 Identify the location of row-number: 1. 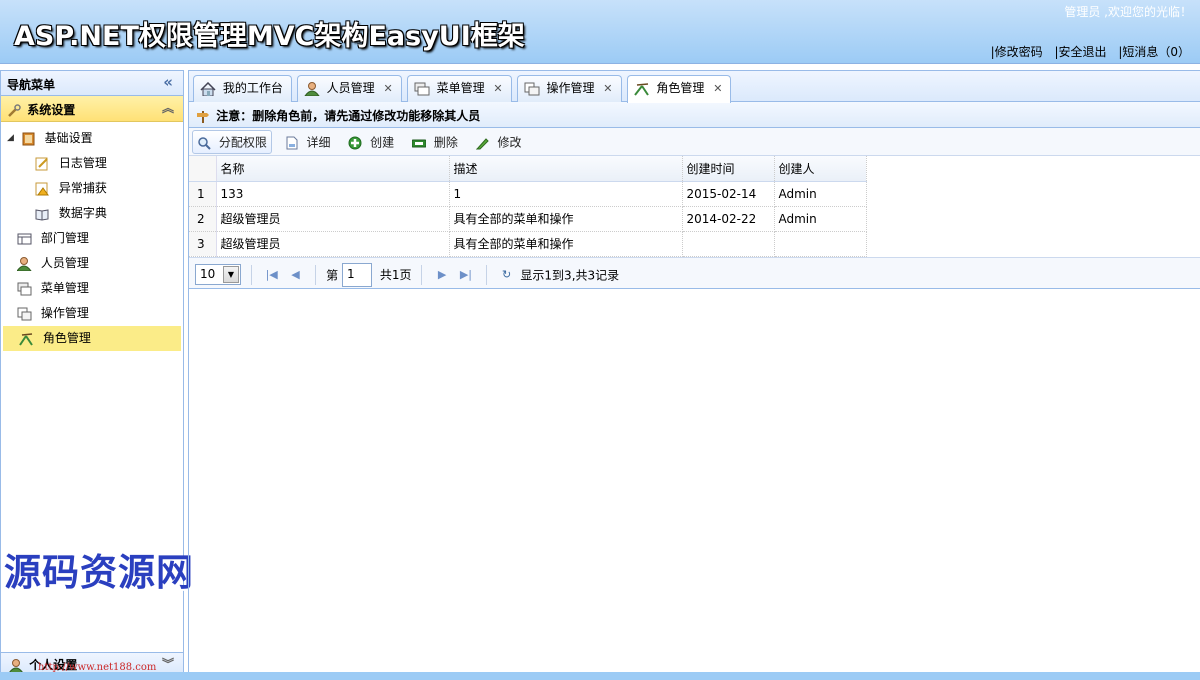
(203, 194).